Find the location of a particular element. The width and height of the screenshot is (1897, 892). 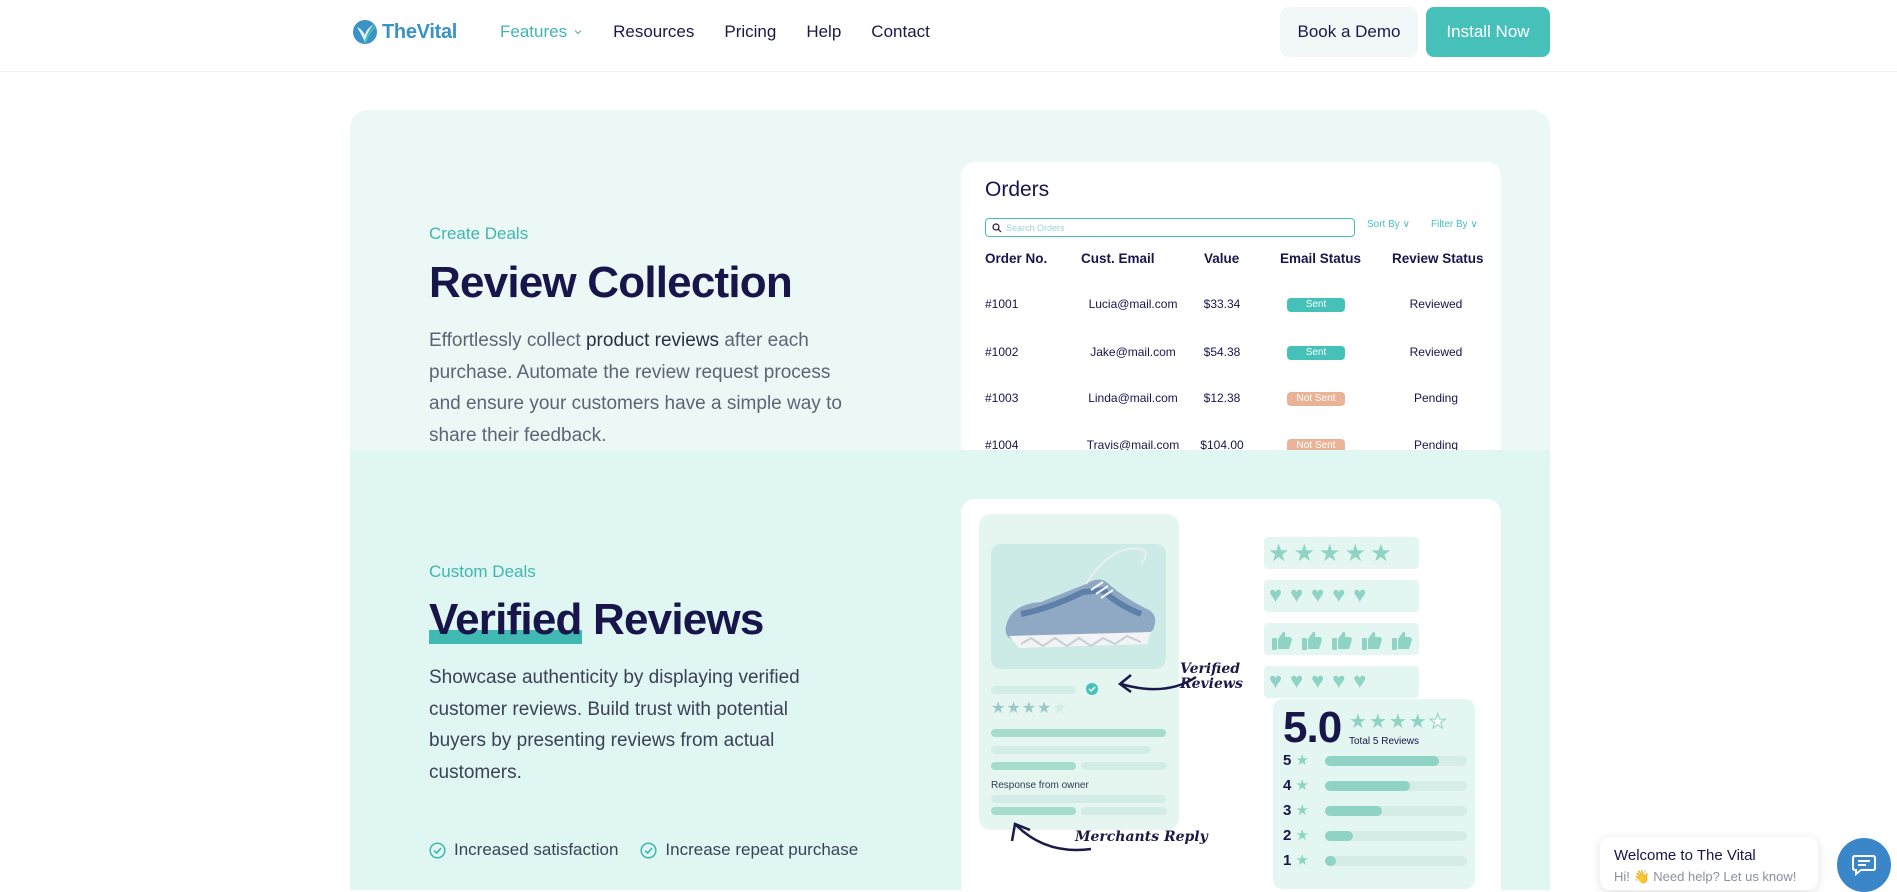

order-value: $104.00 is located at coordinates (1222, 444).